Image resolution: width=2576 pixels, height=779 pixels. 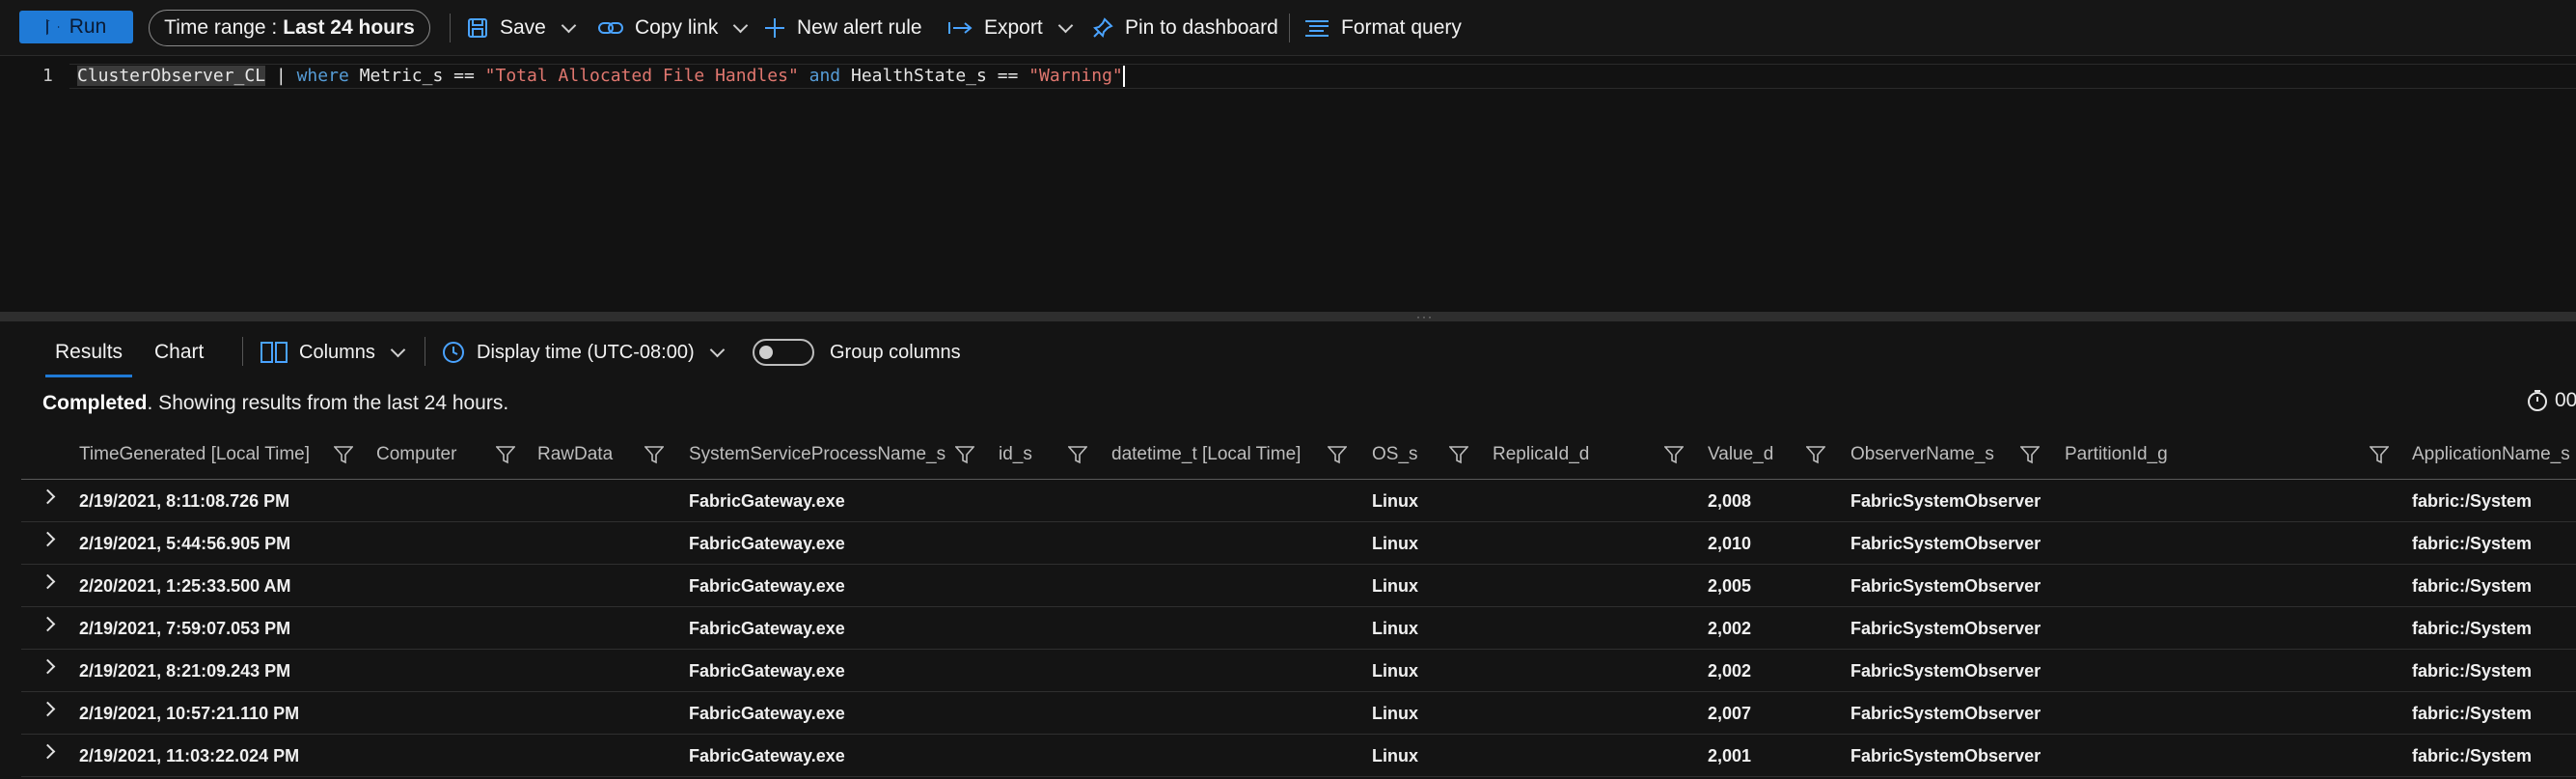 I want to click on column-header: ApplicationName_s, so click(x=2491, y=455).